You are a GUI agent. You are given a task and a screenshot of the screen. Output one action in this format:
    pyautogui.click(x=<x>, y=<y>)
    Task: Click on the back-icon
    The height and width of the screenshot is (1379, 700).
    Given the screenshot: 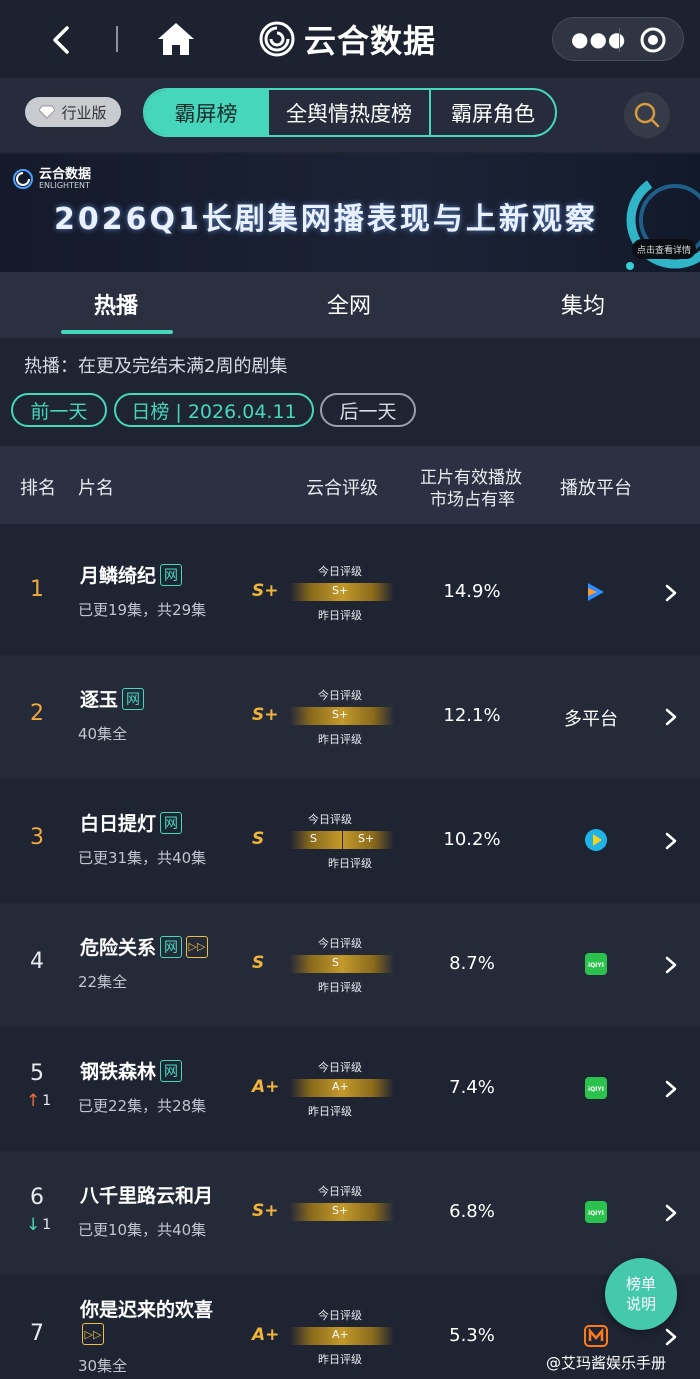 What is the action you would take?
    pyautogui.click(x=62, y=40)
    